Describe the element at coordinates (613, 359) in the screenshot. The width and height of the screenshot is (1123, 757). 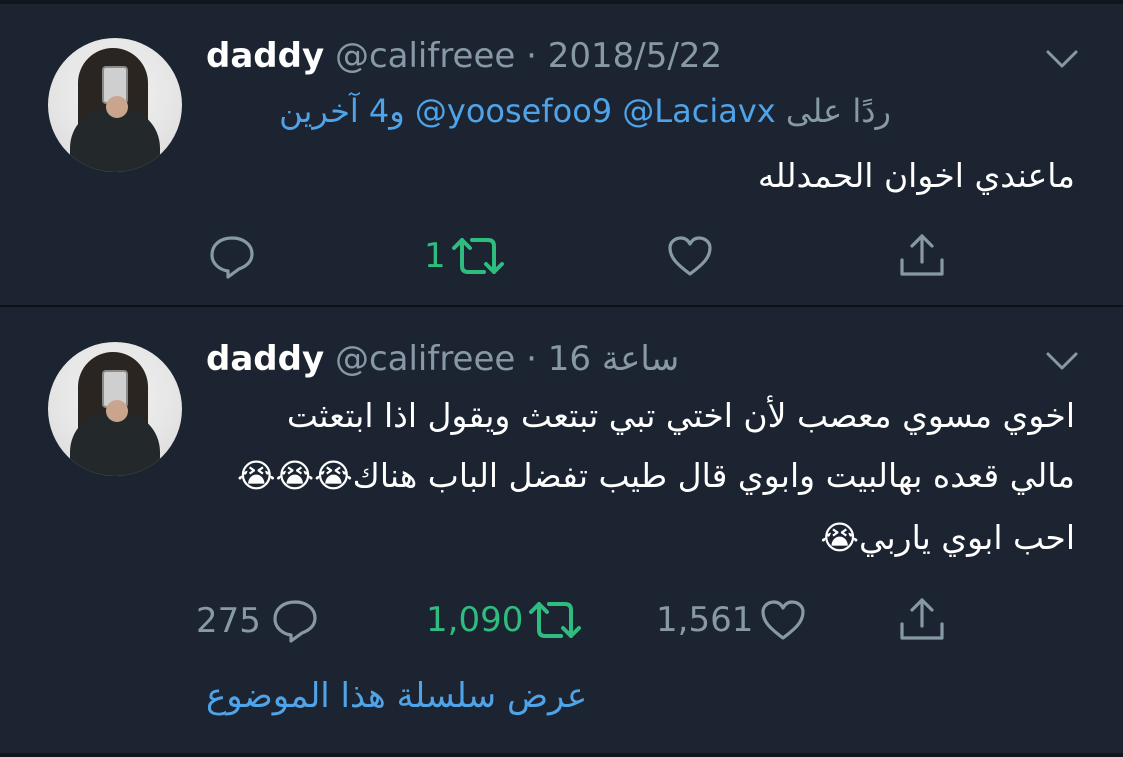
I see `tweet-timestamp: 16 ساعة` at that location.